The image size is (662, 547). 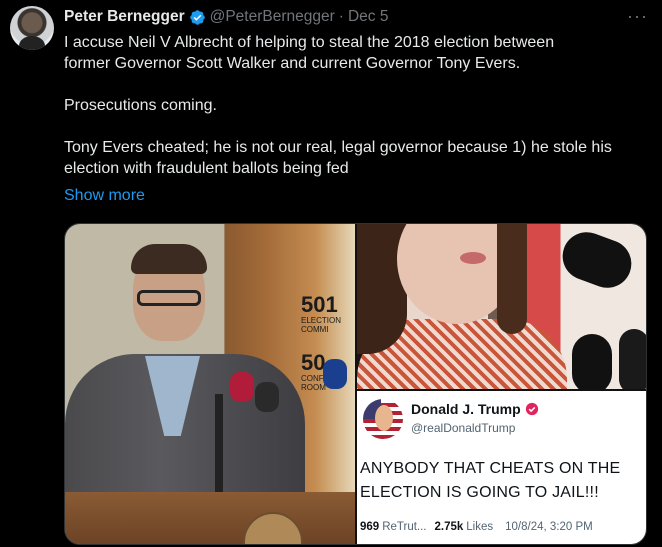 I want to click on speaker-hair, so click(x=169, y=259).